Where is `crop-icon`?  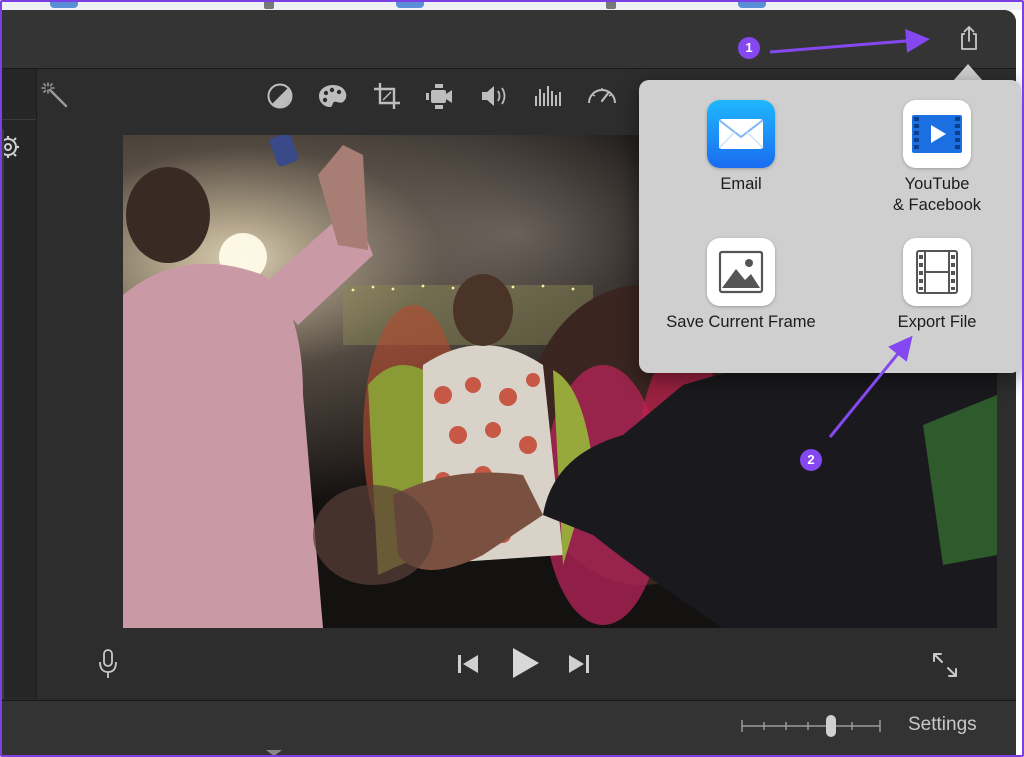
crop-icon is located at coordinates (387, 96).